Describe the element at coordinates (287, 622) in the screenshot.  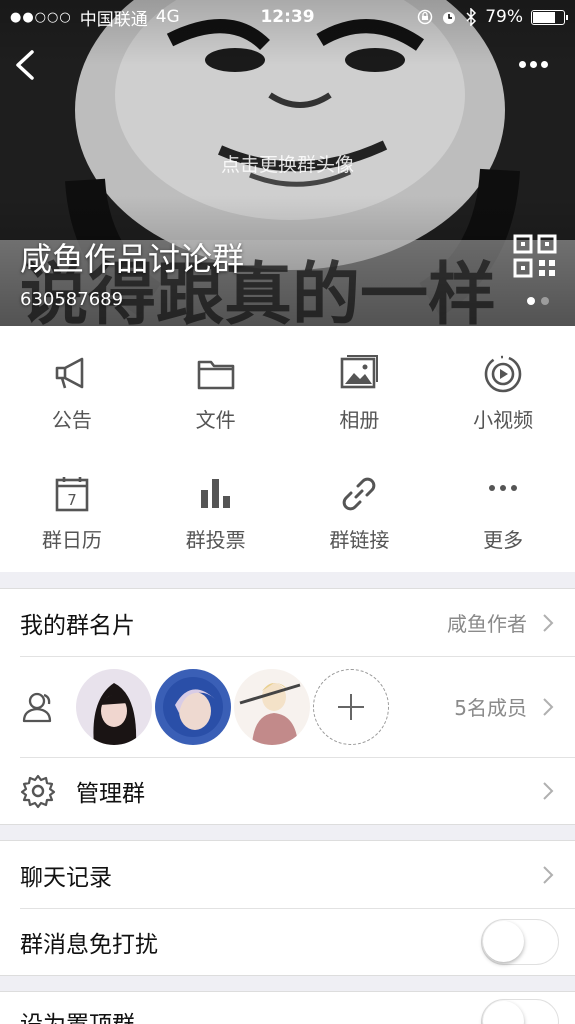
I see `my-group-card-row: 我的群名片 咸鱼作者` at that location.